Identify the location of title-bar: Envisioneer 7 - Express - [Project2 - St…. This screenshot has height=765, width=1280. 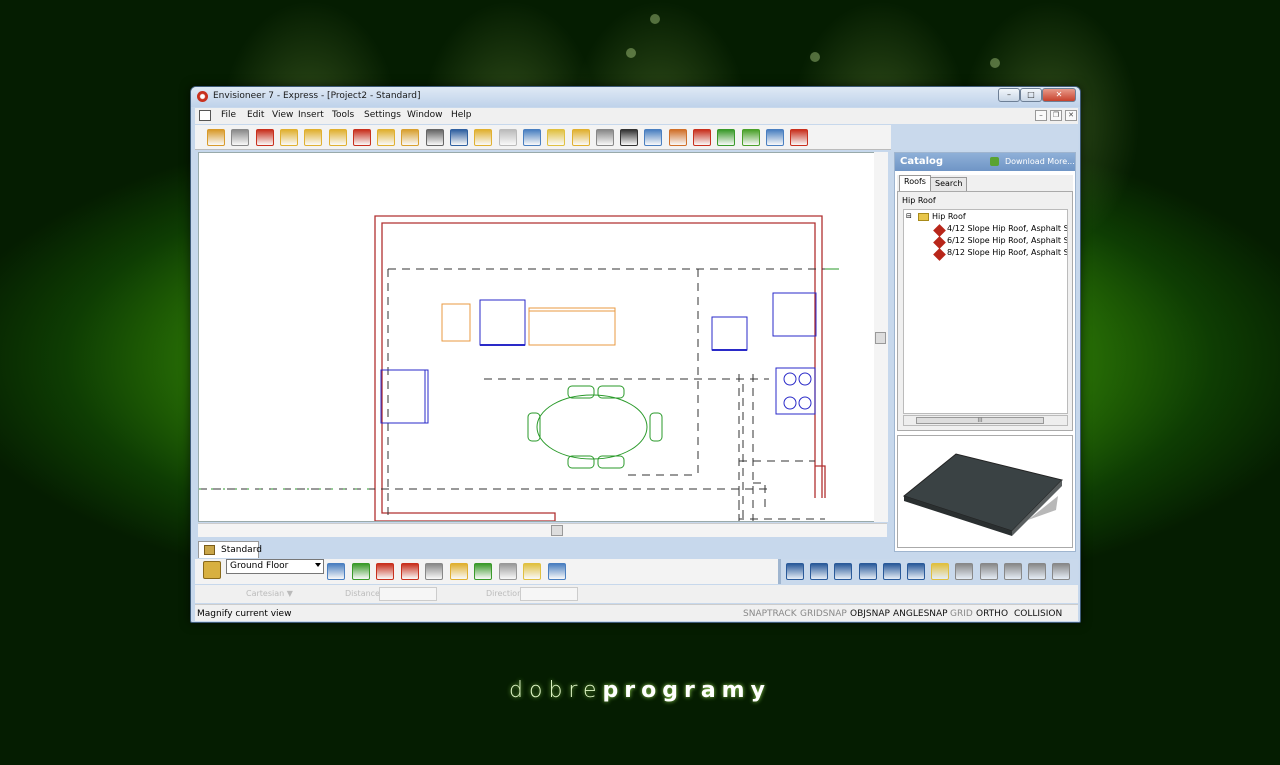
(635, 97).